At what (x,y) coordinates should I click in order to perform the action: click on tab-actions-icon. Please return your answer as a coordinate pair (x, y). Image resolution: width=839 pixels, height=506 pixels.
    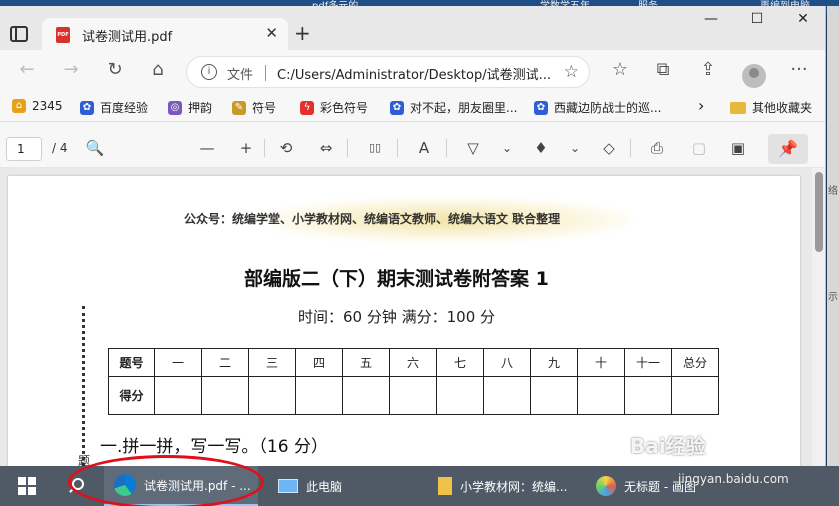
    Looking at the image, I should click on (19, 34).